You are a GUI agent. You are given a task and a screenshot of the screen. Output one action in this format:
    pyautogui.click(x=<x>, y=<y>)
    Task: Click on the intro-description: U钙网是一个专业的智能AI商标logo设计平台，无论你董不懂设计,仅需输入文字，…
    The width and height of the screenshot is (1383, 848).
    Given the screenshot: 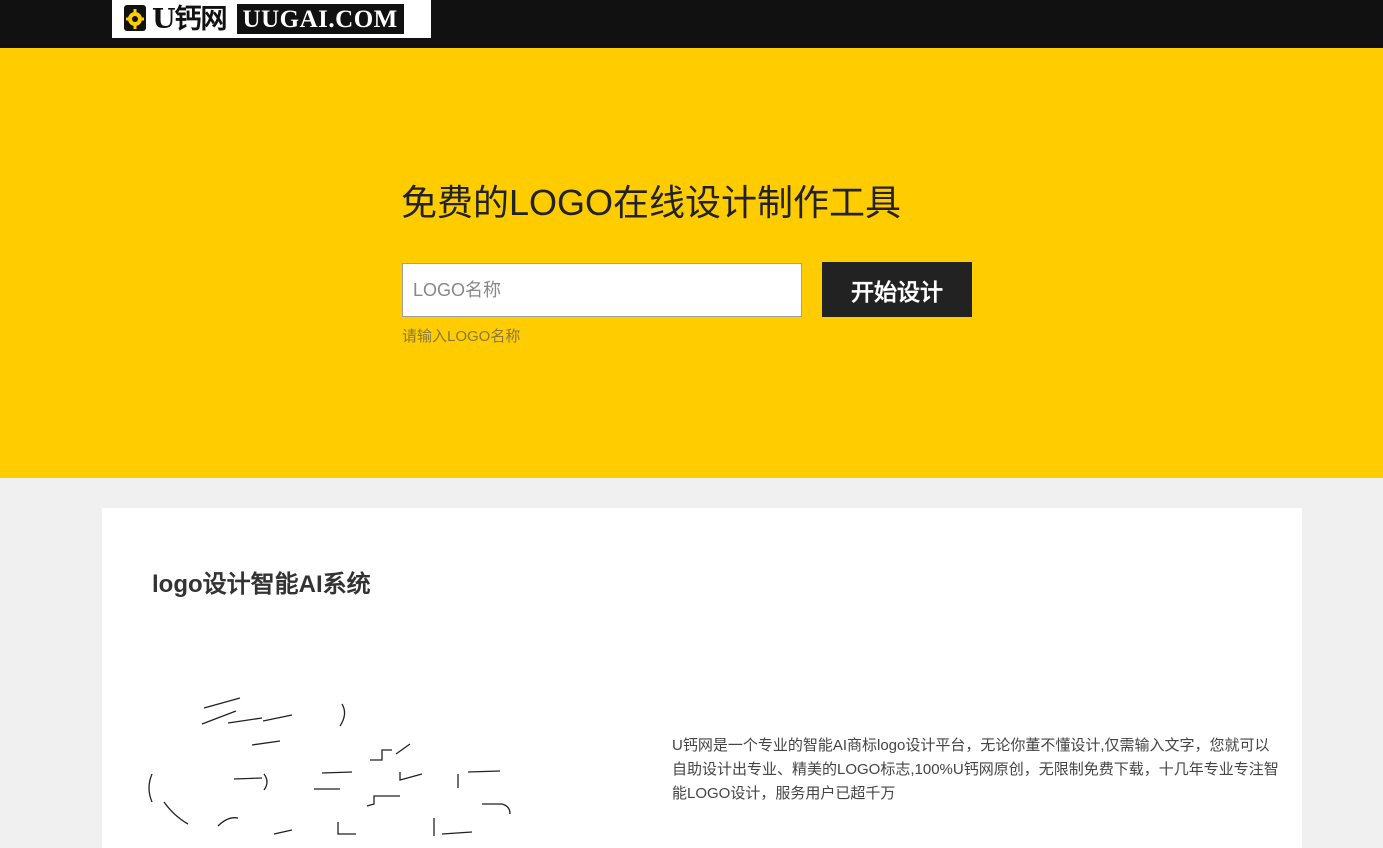 What is the action you would take?
    pyautogui.click(x=975, y=769)
    